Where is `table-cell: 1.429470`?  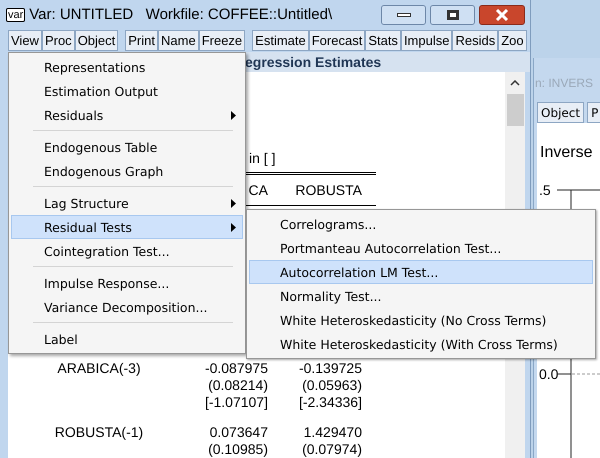
table-cell: 1.429470 is located at coordinates (333, 432).